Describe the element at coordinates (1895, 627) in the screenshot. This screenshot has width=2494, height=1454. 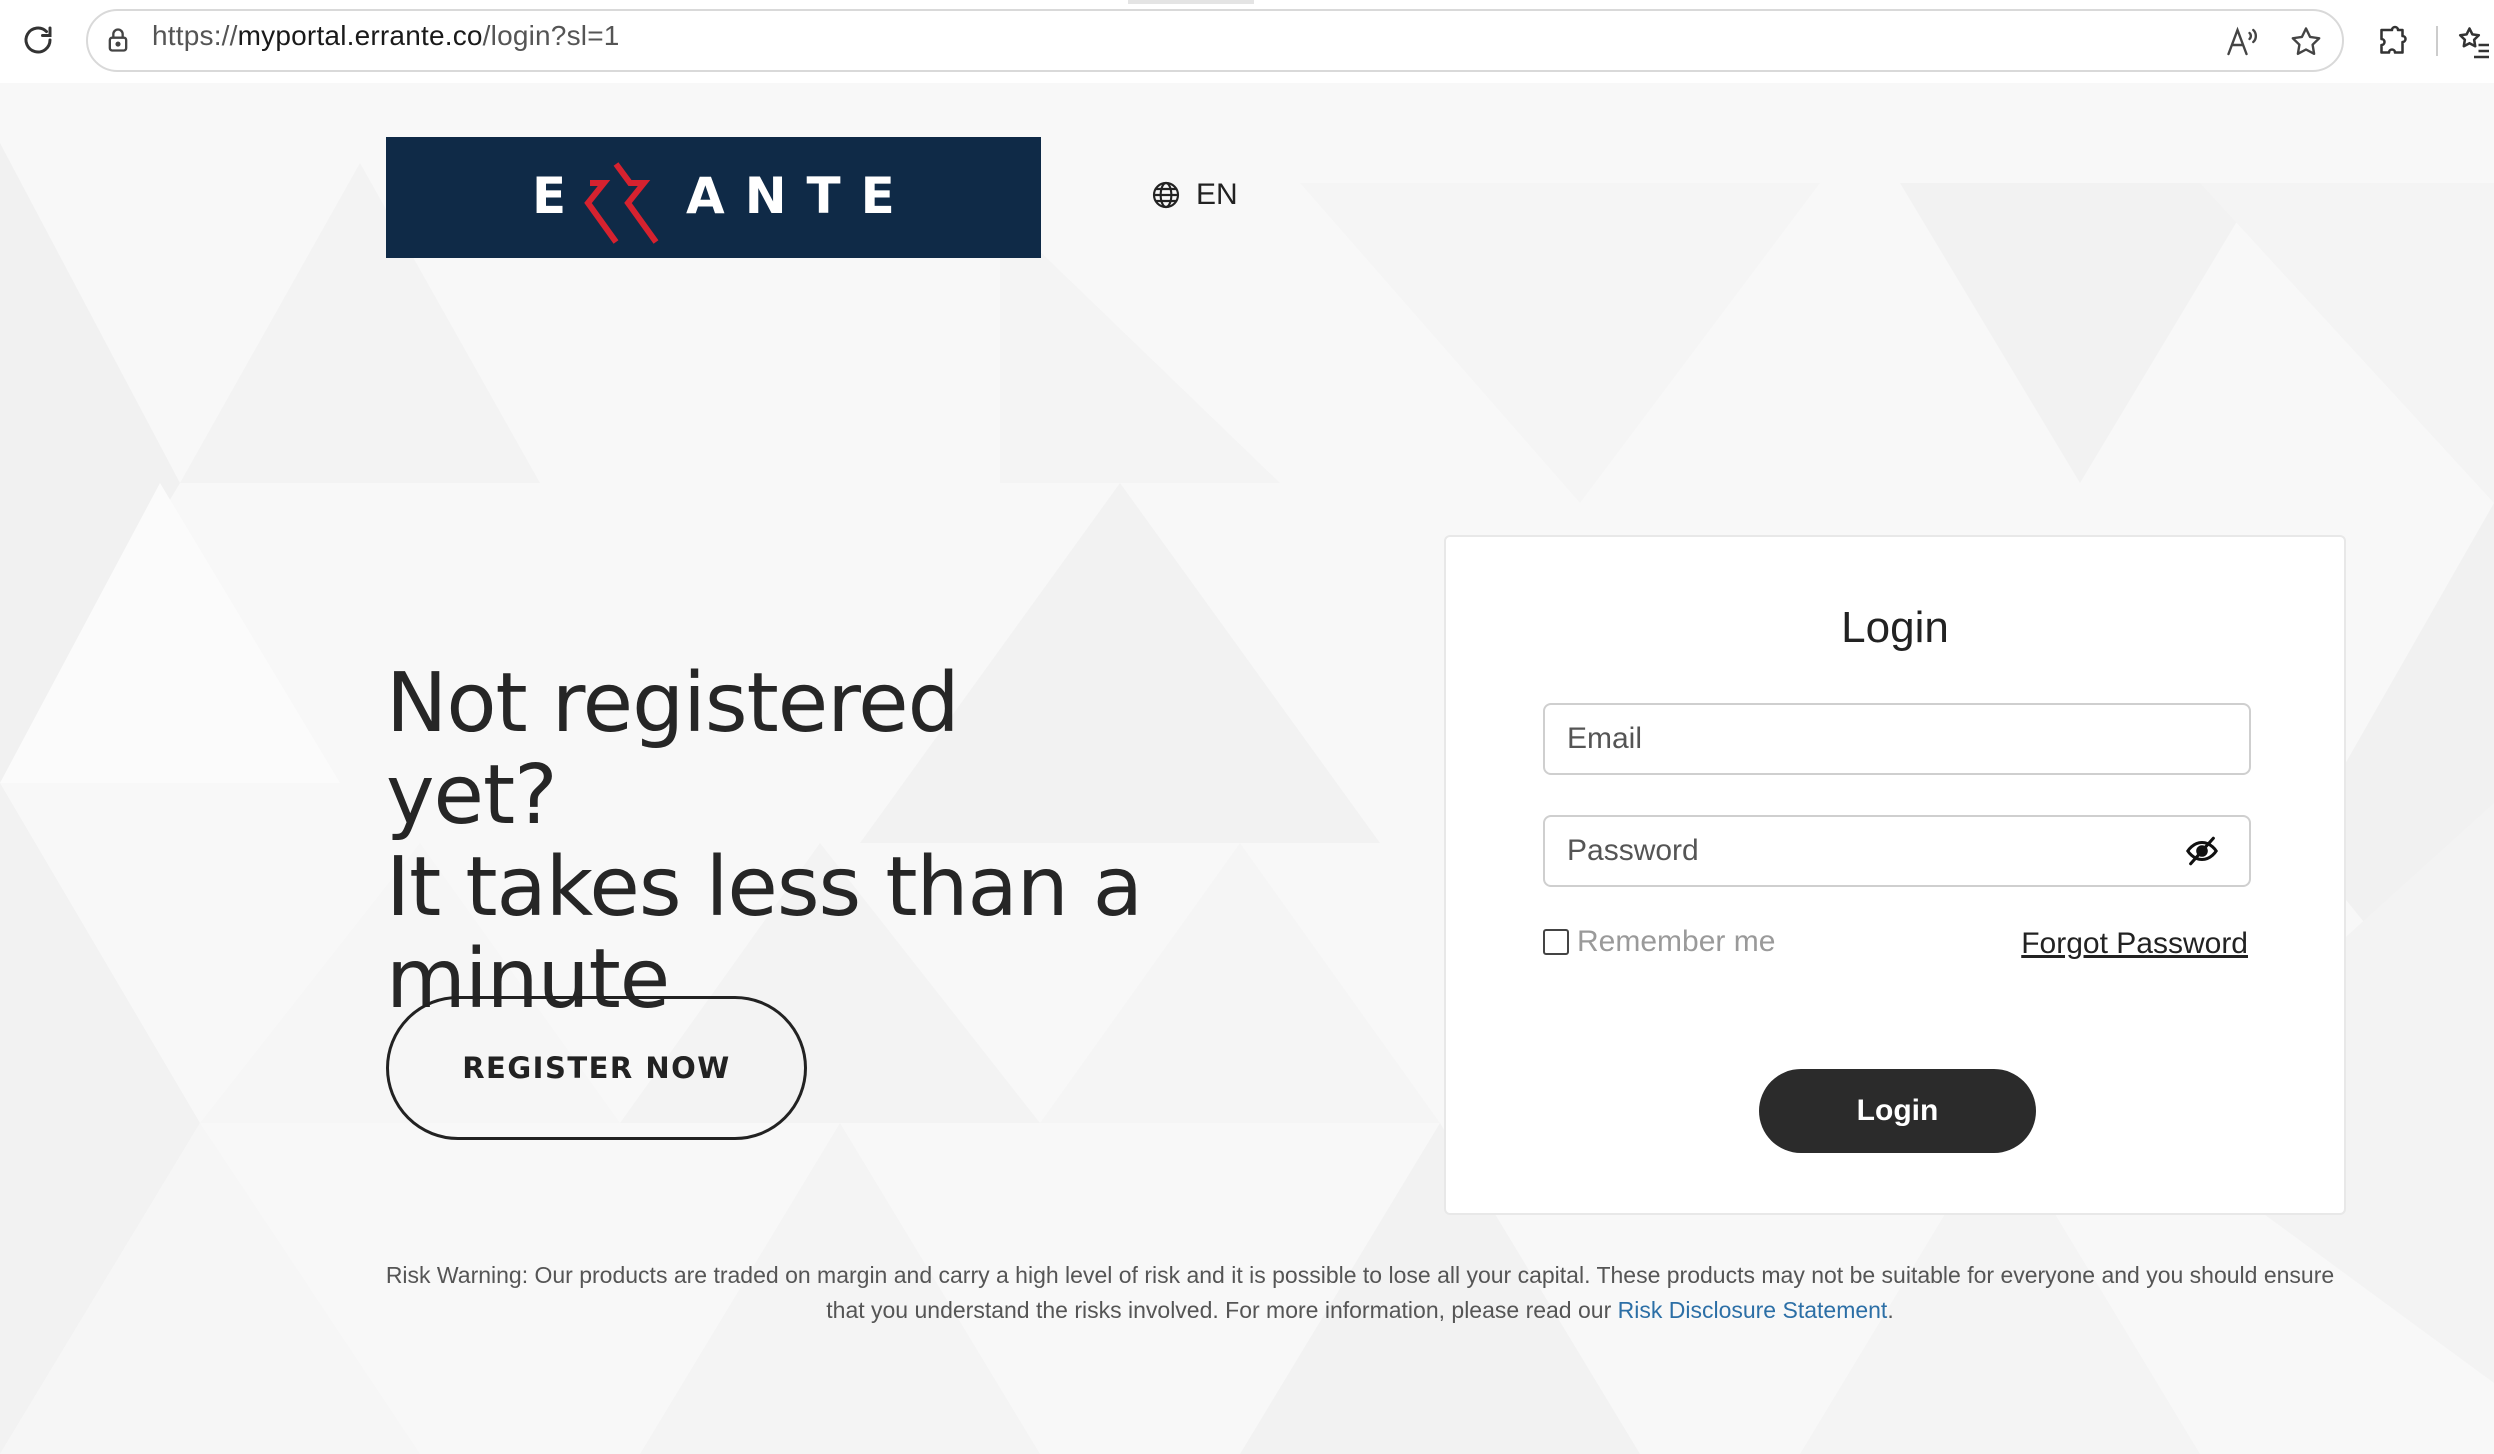
I see `login-title: Login` at that location.